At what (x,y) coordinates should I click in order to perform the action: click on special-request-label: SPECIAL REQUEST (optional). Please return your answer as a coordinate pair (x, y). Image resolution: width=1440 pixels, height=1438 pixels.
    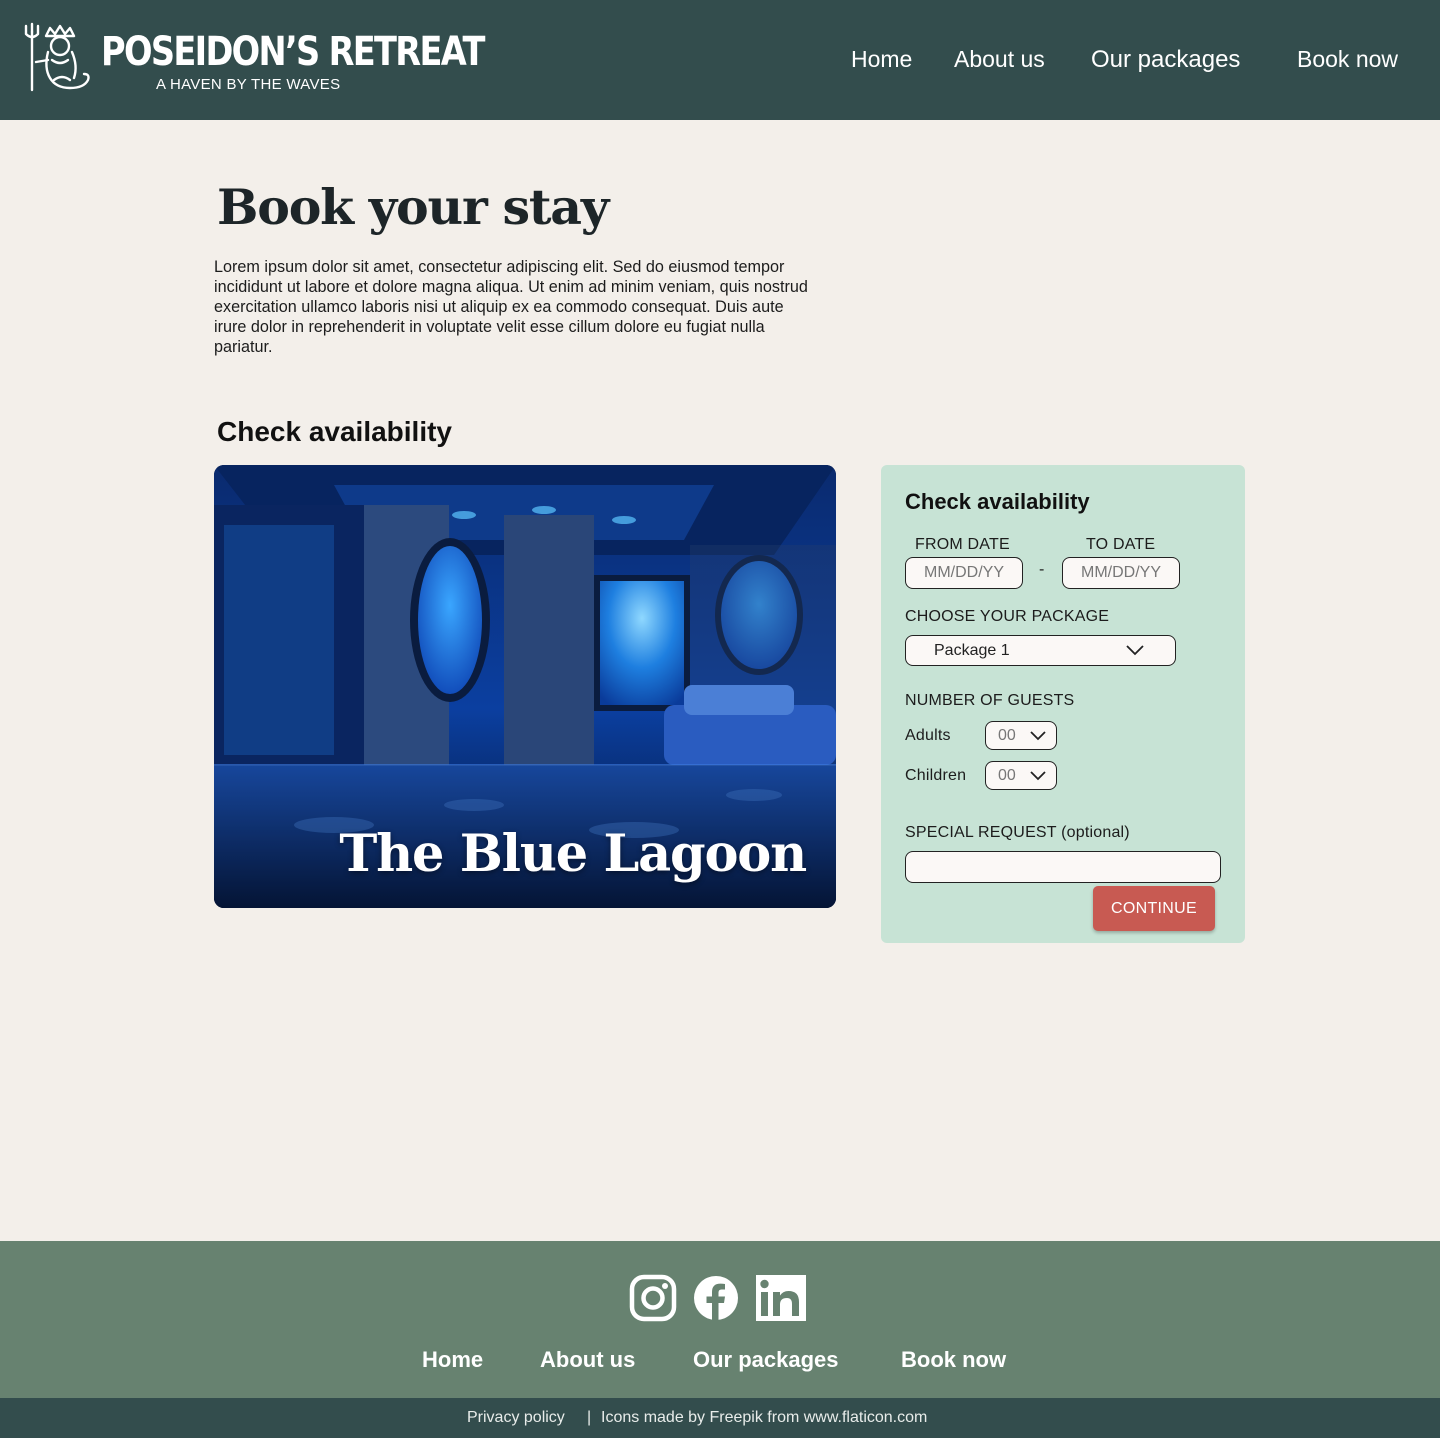
    Looking at the image, I should click on (1017, 832).